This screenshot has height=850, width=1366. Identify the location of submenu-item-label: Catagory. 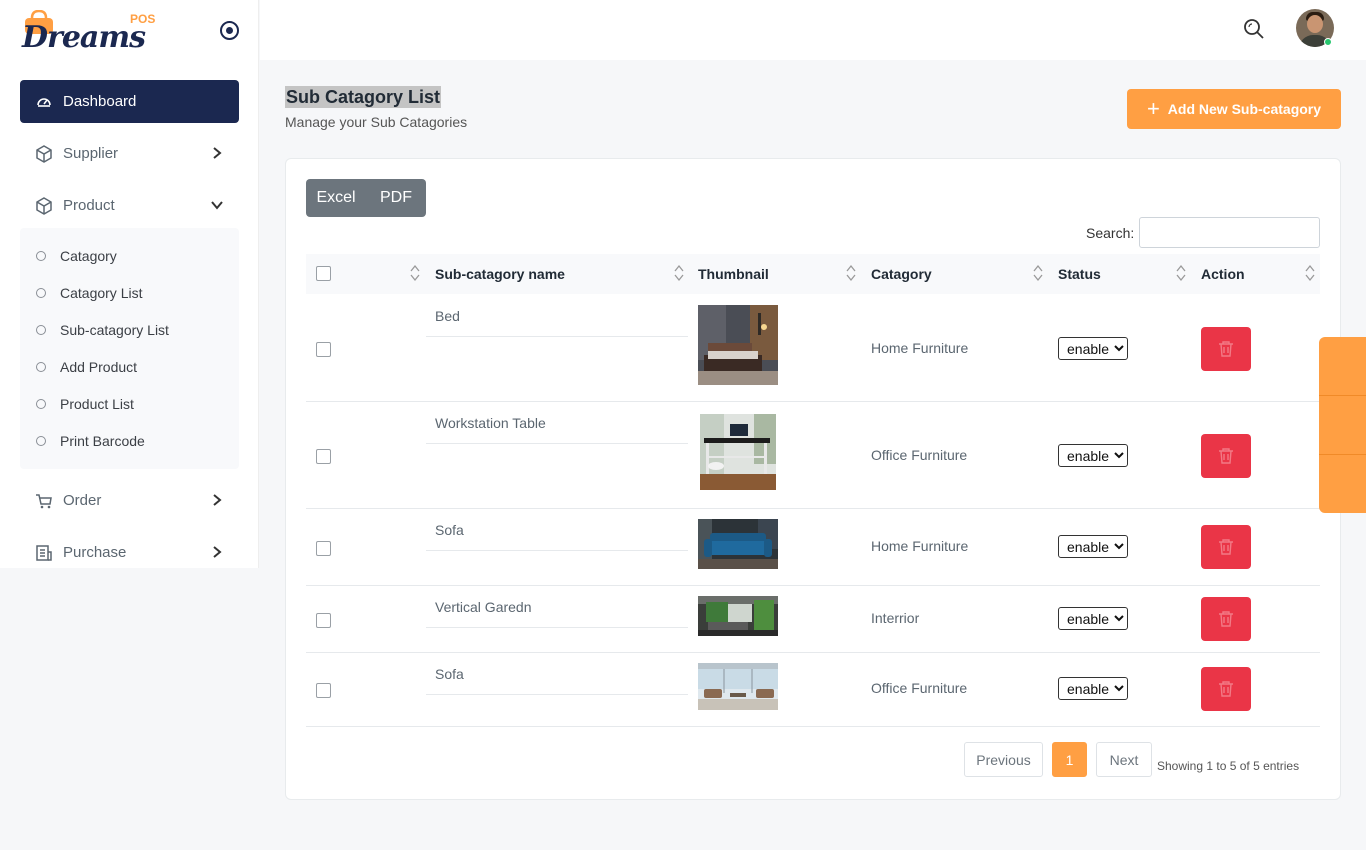
(88, 256).